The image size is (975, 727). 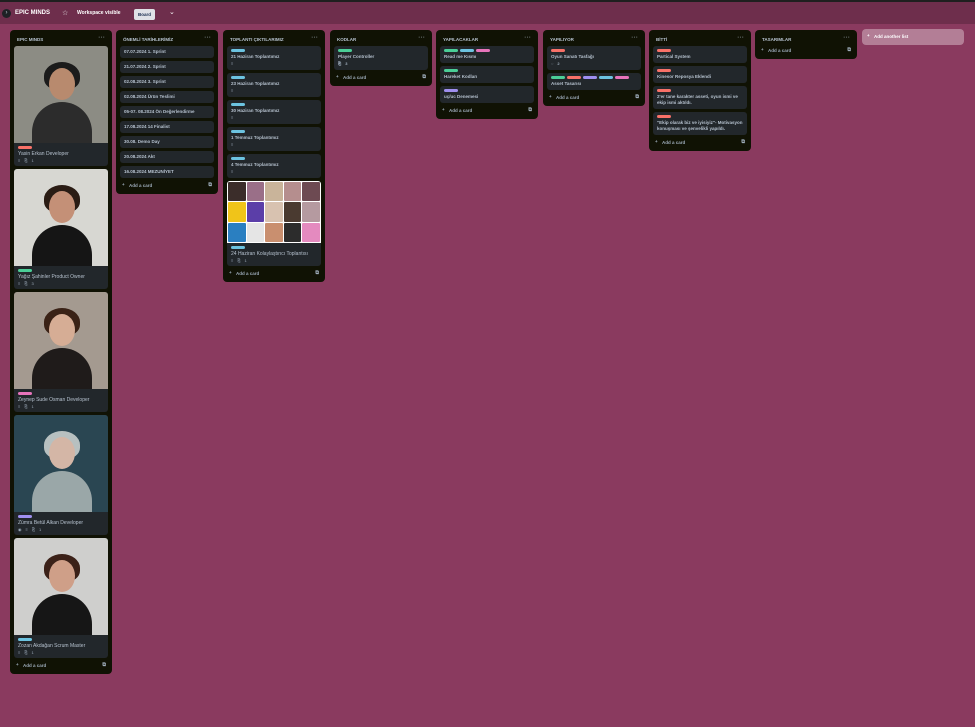 What do you see at coordinates (6, 13) in the screenshot?
I see `sidebar-expand-icon: ›` at bounding box center [6, 13].